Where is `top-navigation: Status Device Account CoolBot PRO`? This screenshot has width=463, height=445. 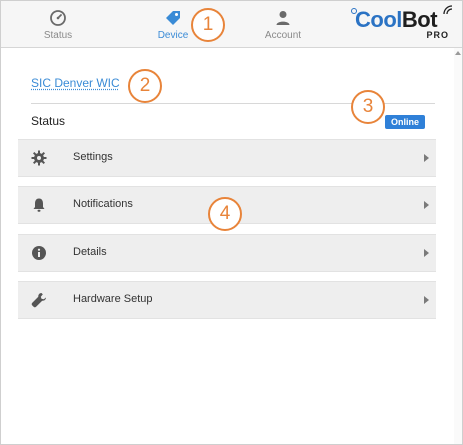 top-navigation: Status Device Account CoolBot PRO is located at coordinates (231, 24).